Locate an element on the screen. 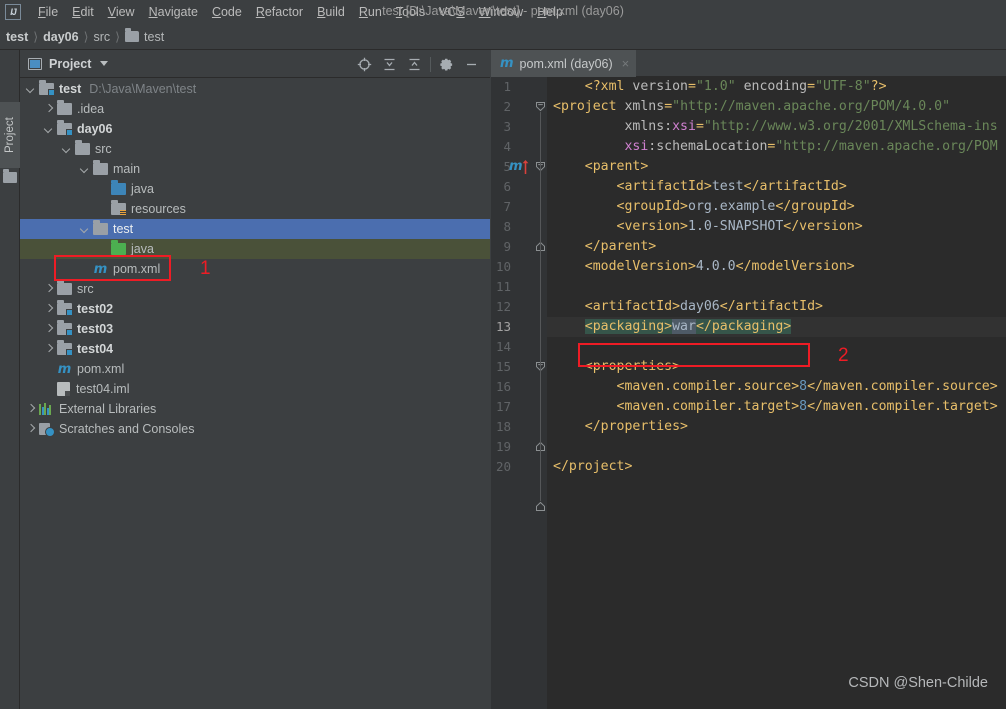  tree-node-test02: test02 is located at coordinates (255, 309).